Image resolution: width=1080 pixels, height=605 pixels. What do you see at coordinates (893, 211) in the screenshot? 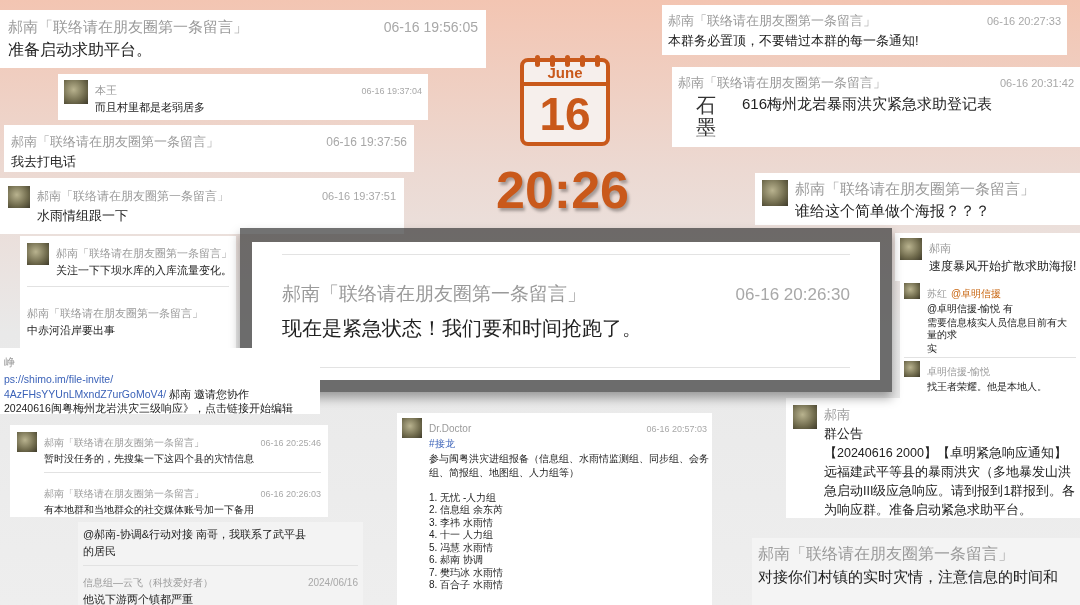
I see `message-text: 谁给这个简单做个海报？？？` at bounding box center [893, 211].